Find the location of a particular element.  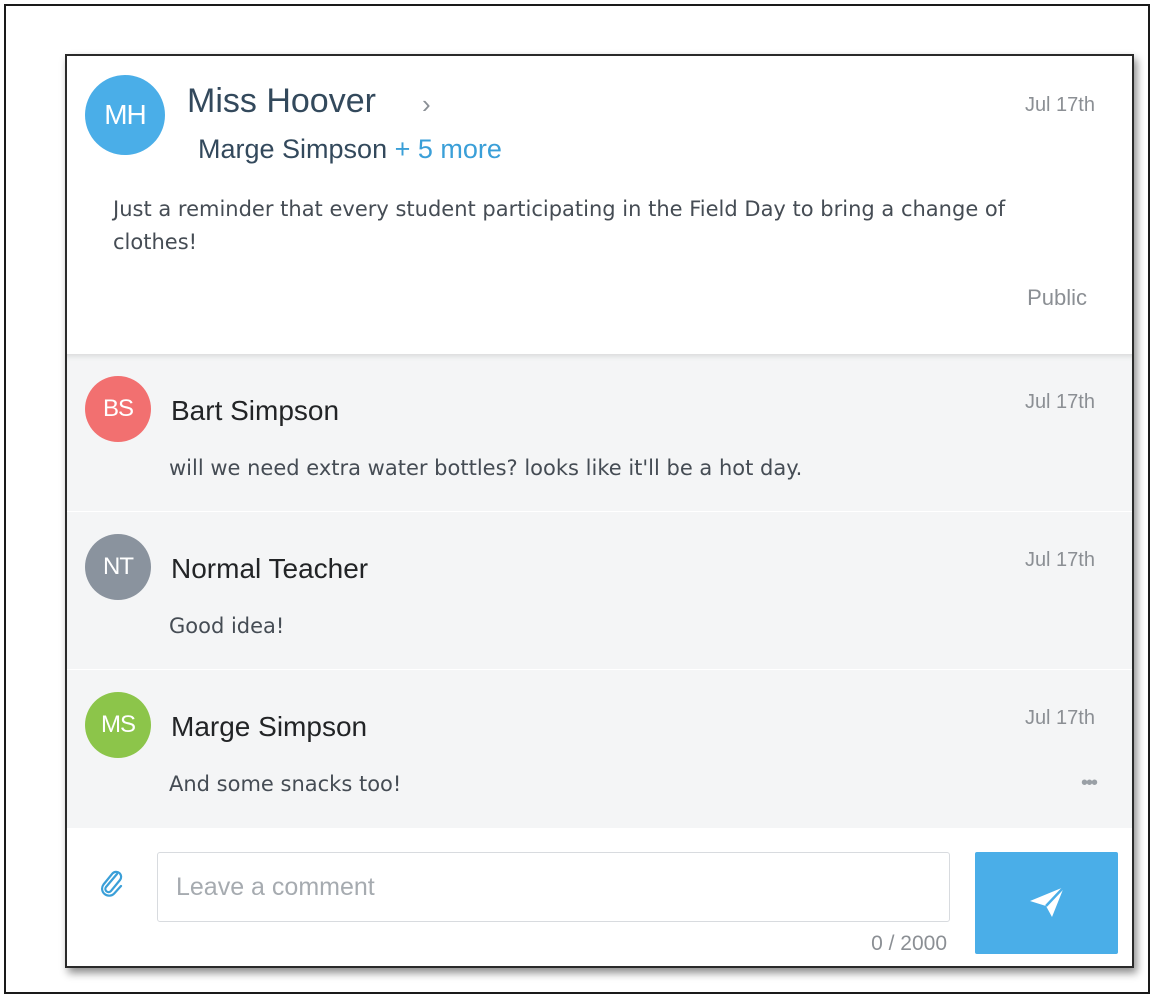

recipient-name: Marge Simpson is located at coordinates (293, 149).